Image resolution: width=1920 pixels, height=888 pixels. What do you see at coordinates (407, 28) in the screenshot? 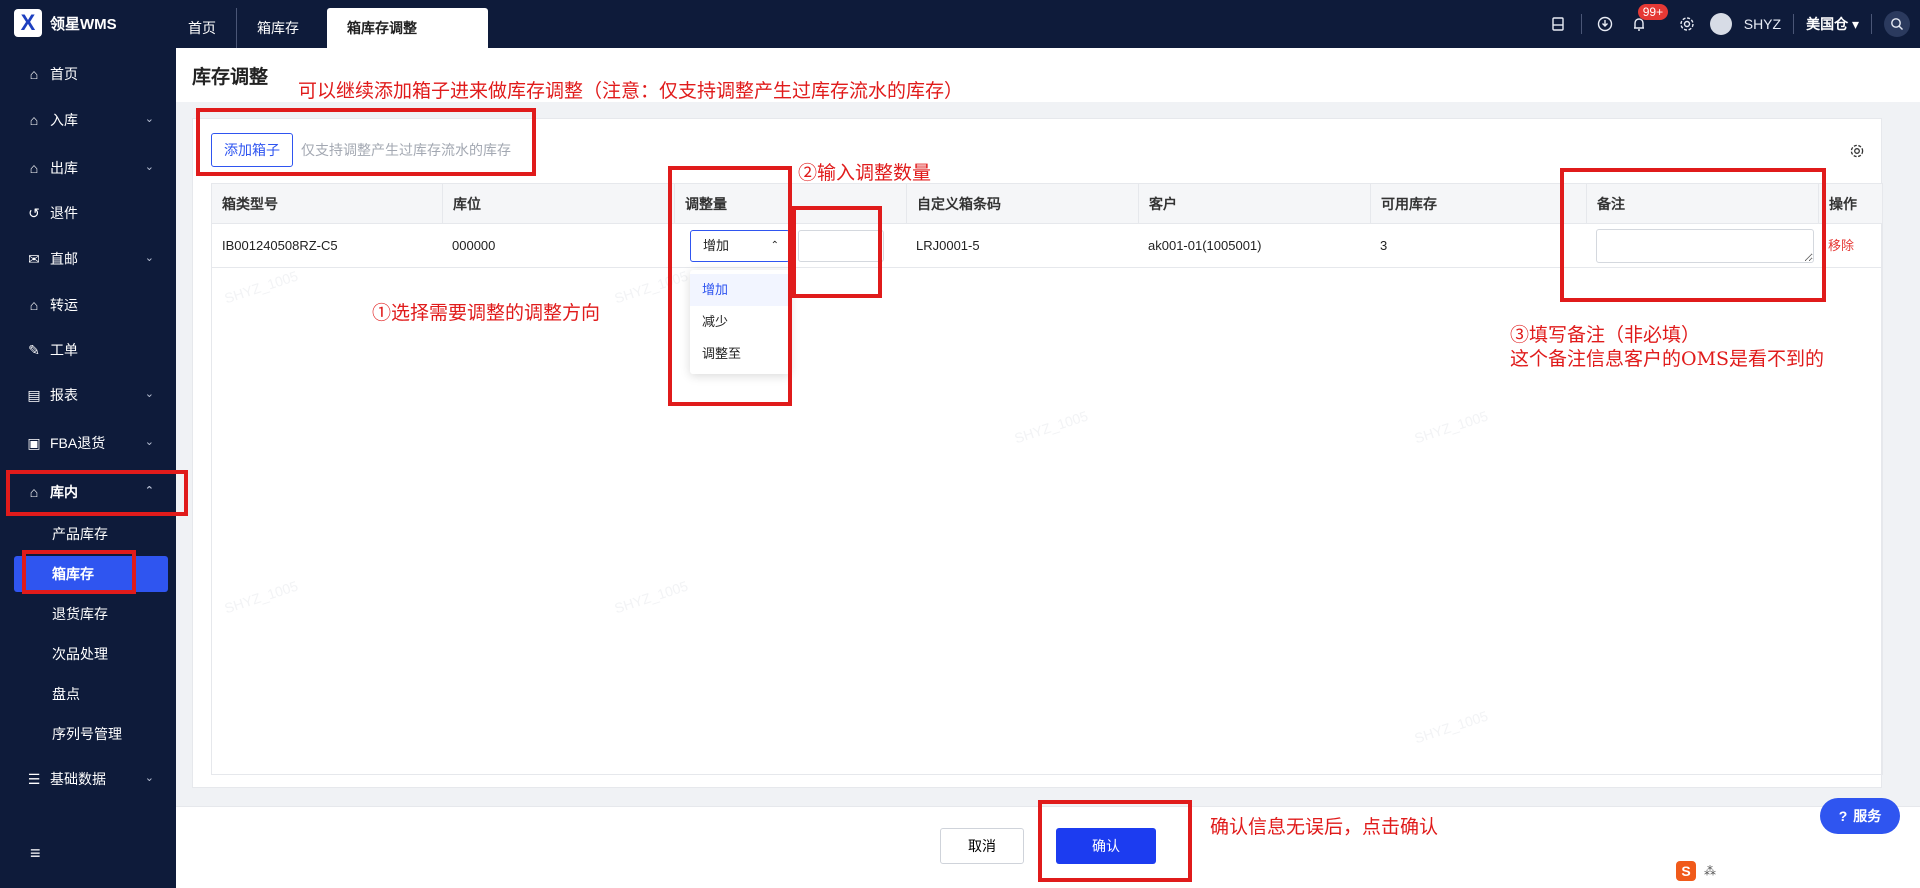
I see `tab-box-inventory-adjust: 箱库存调整` at bounding box center [407, 28].